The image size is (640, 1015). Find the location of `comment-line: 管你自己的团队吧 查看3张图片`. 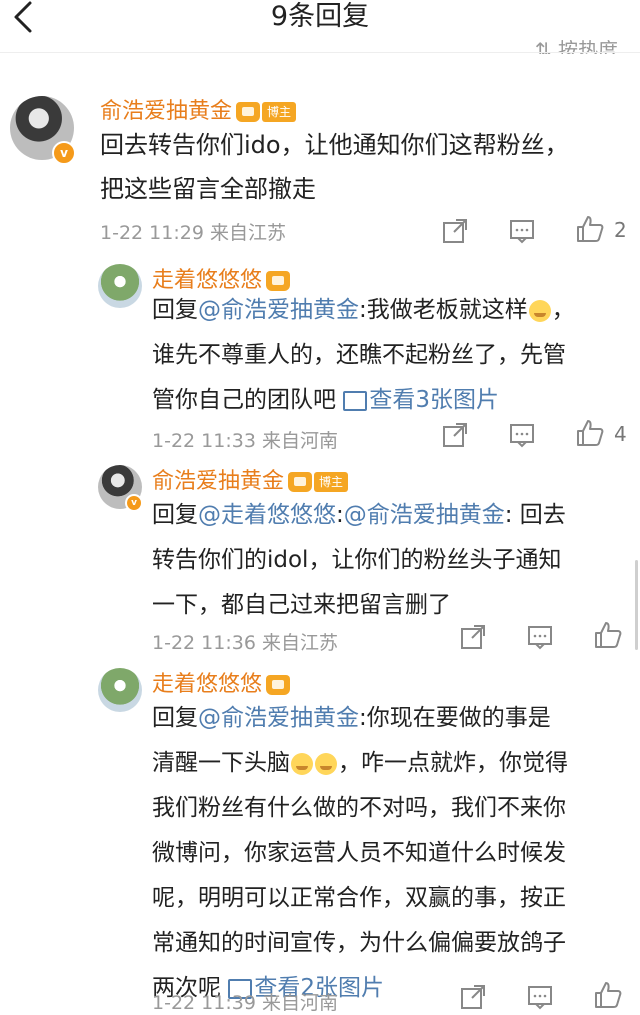

comment-line: 管你自己的团队吧 查看3张图片 is located at coordinates (363, 400).